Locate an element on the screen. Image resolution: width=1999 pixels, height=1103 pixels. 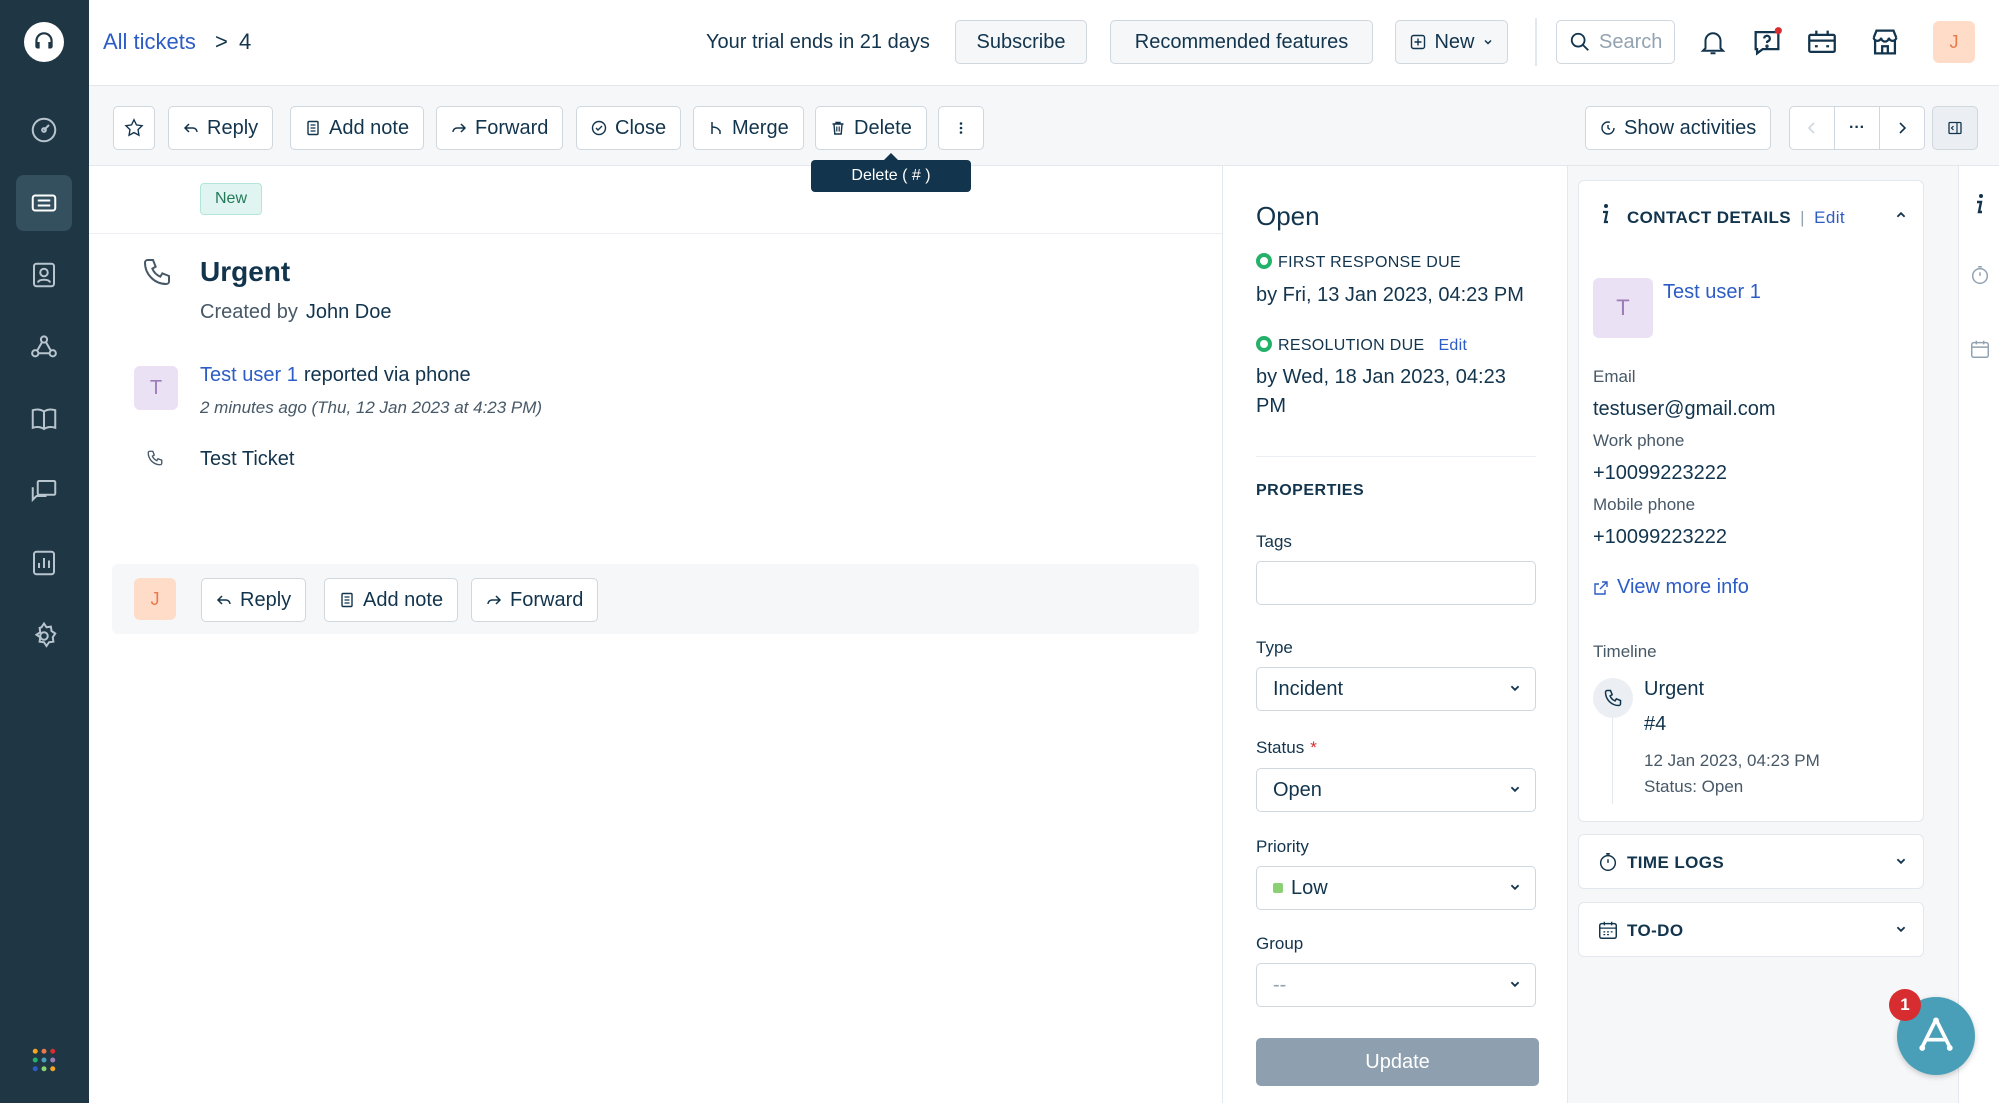
search-box: Search is located at coordinates (1615, 42).